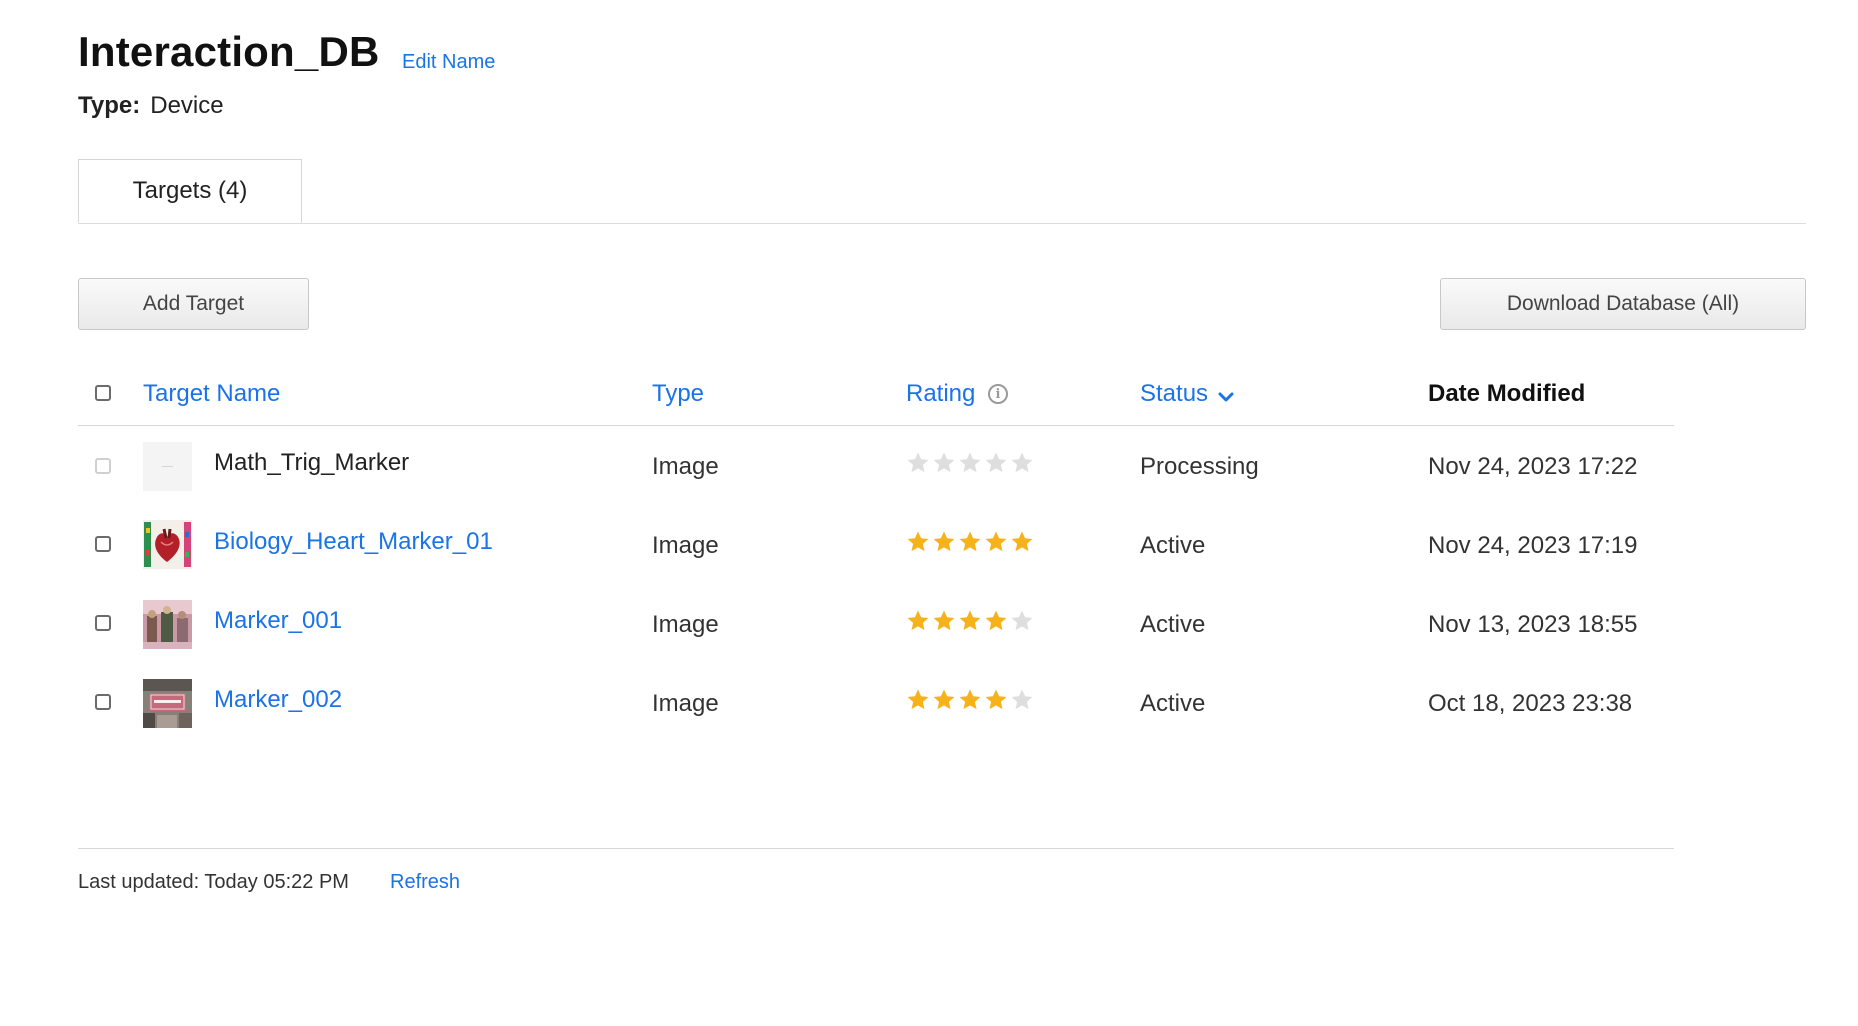 The width and height of the screenshot is (1858, 1026). I want to click on target-date: Nov 13, 2023 18:55, so click(1533, 624).